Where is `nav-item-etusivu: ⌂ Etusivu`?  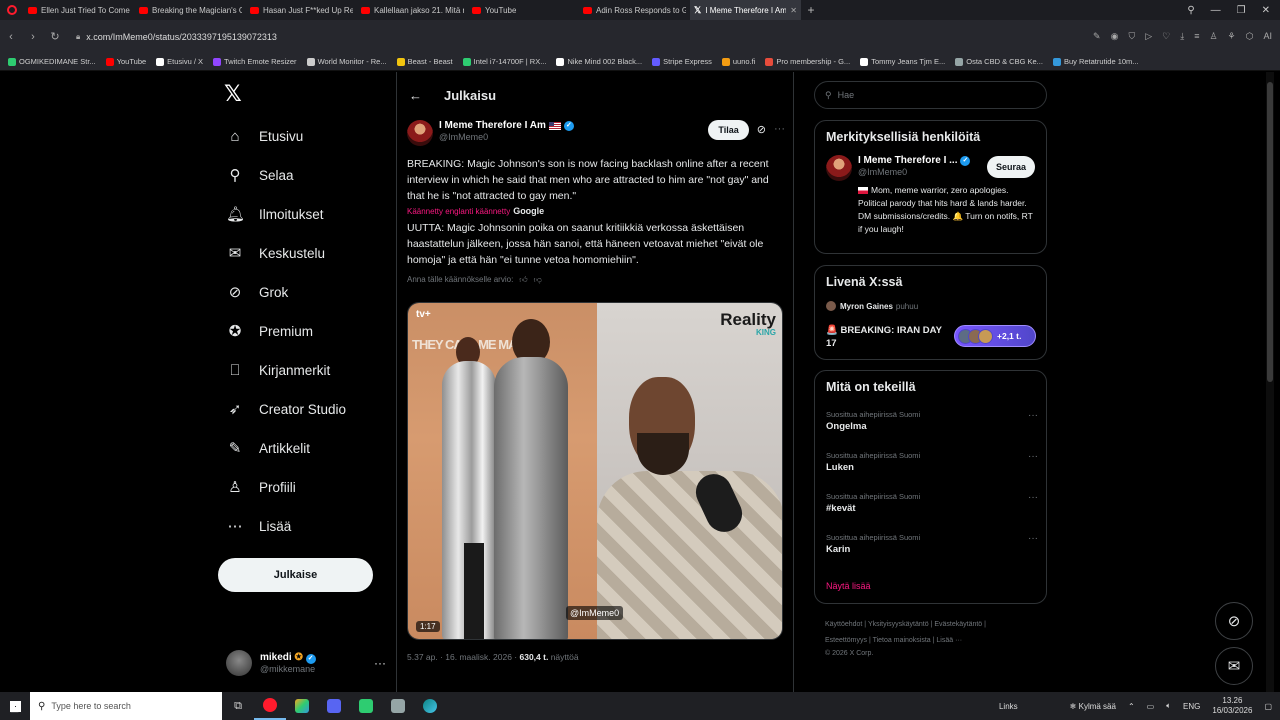
nav-item-etusivu: ⌂ Etusivu is located at coordinates (264, 136).